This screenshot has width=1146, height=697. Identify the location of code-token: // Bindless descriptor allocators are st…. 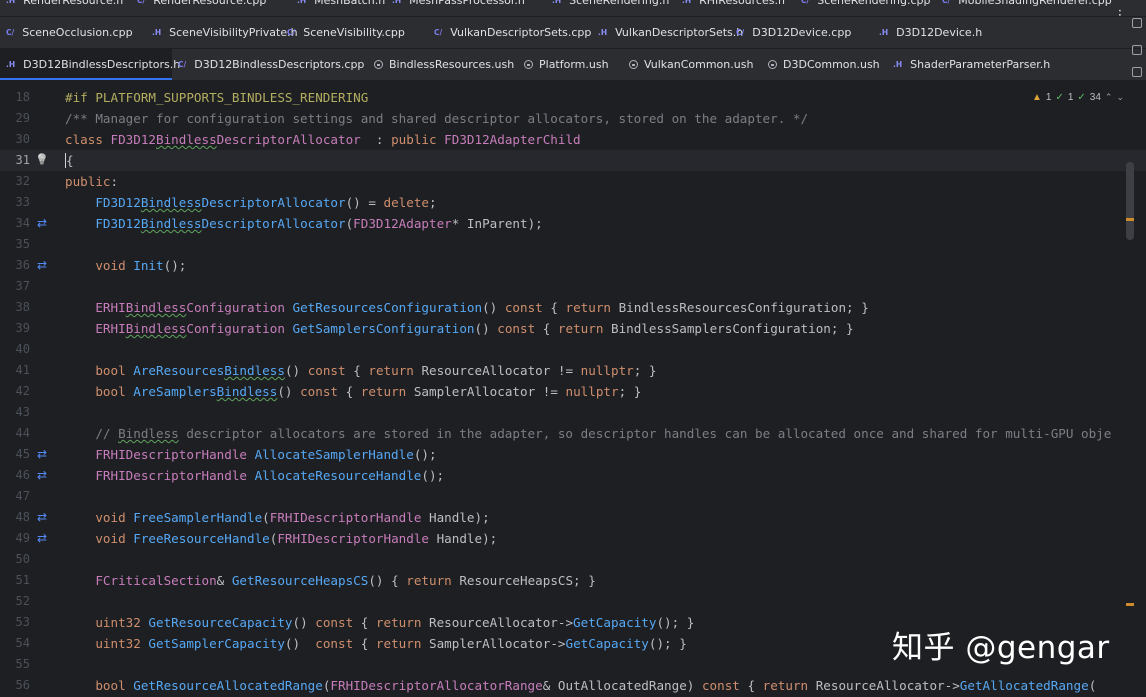
(588, 433).